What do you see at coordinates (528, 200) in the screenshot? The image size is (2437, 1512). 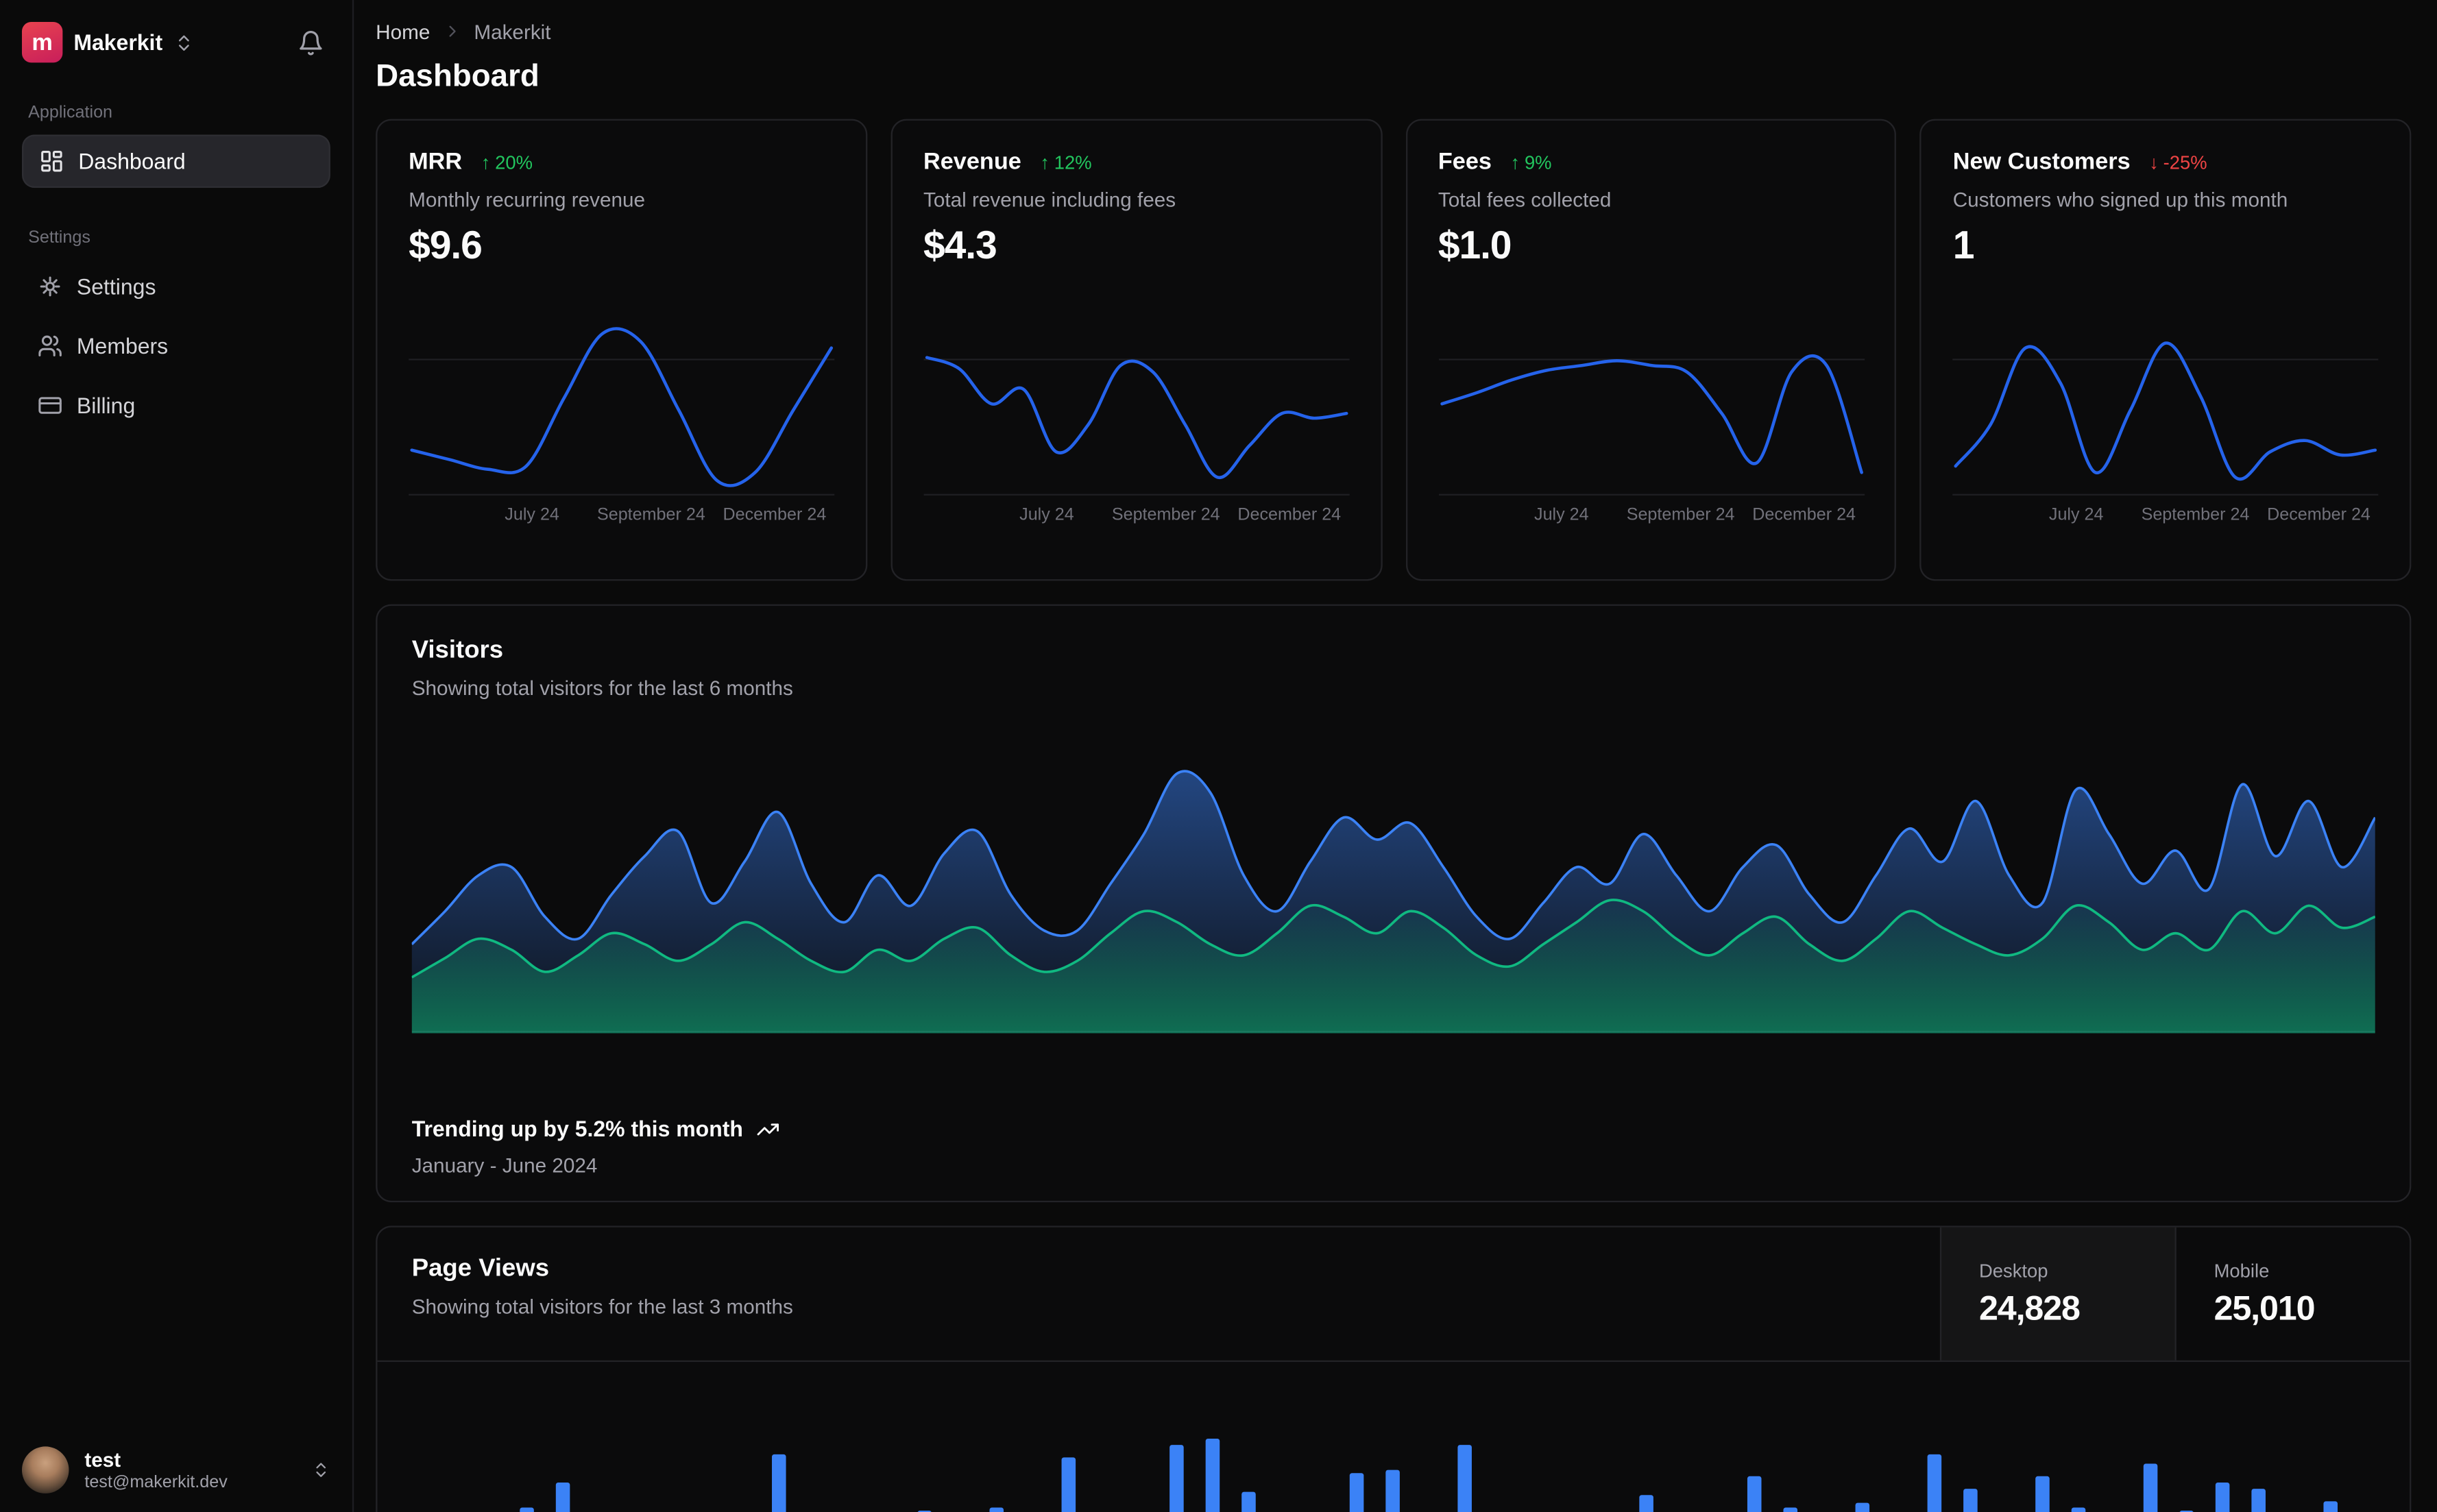 I see `stat-description: Monthly recurring revenue` at bounding box center [528, 200].